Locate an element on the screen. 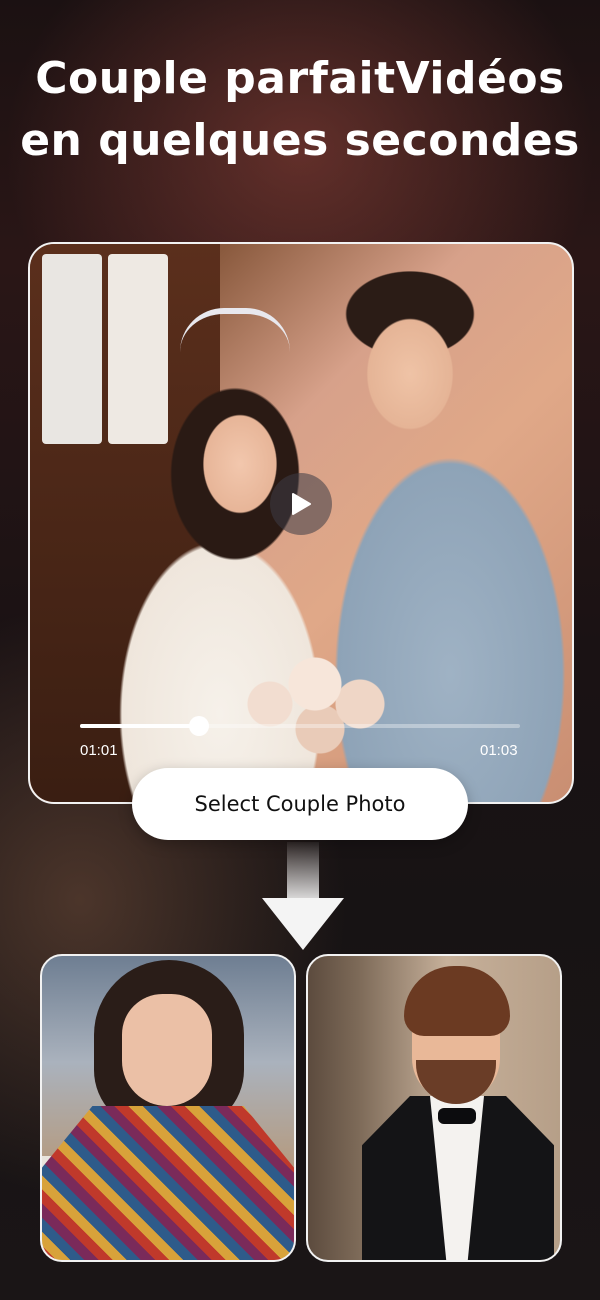  total-time: 01:03 is located at coordinates (499, 750).